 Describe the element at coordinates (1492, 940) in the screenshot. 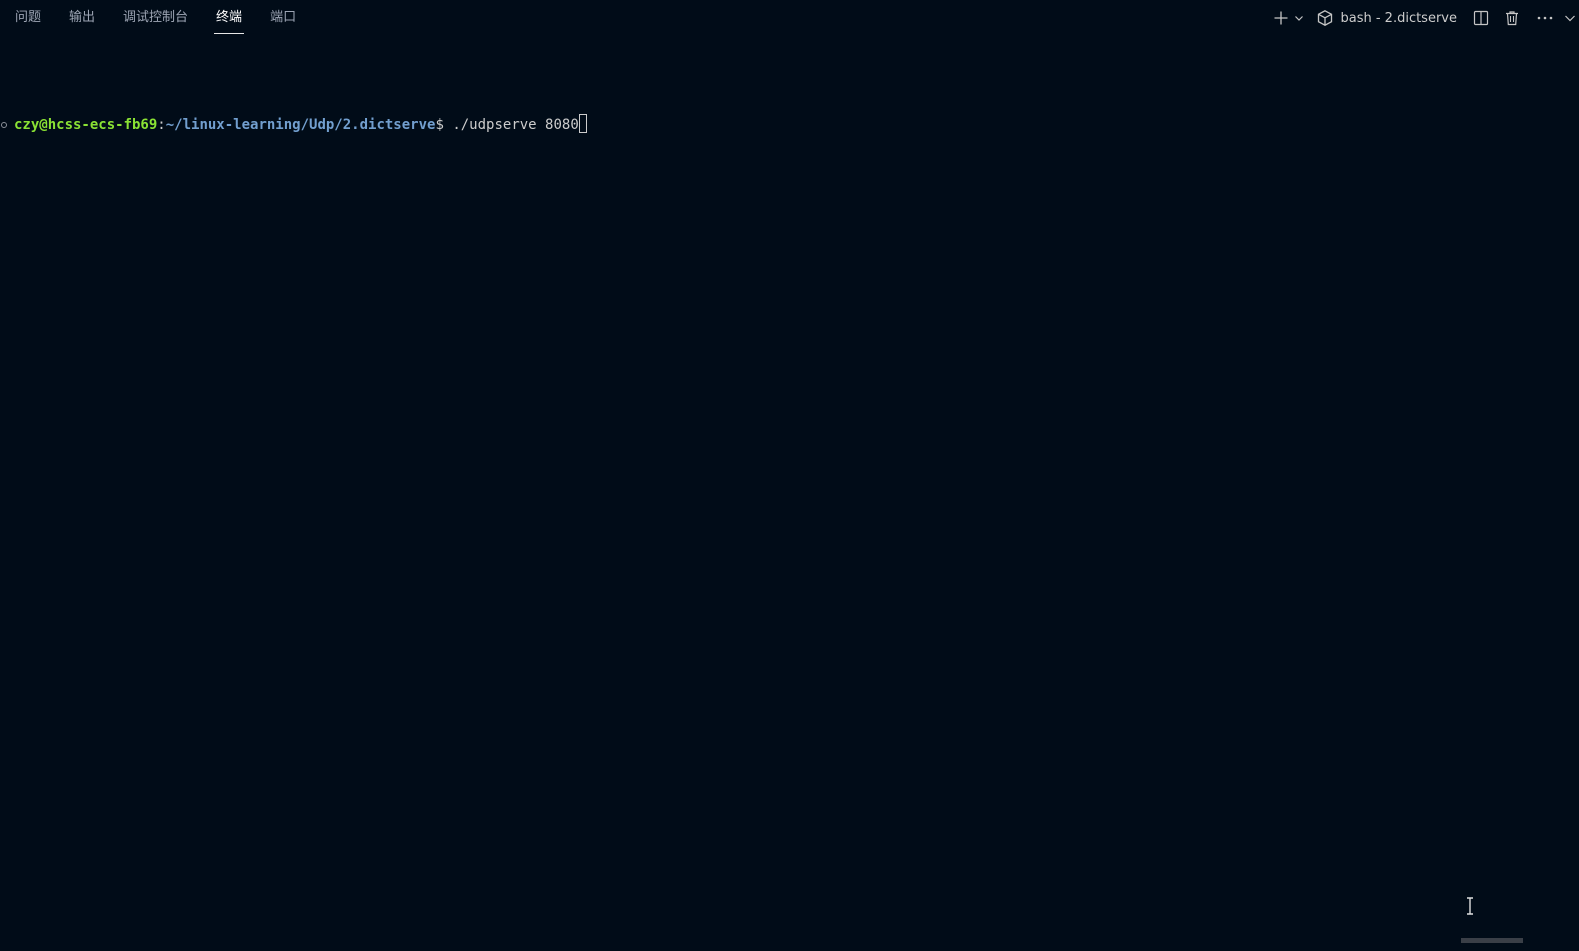

I see `horizontal-scrollbar` at that location.